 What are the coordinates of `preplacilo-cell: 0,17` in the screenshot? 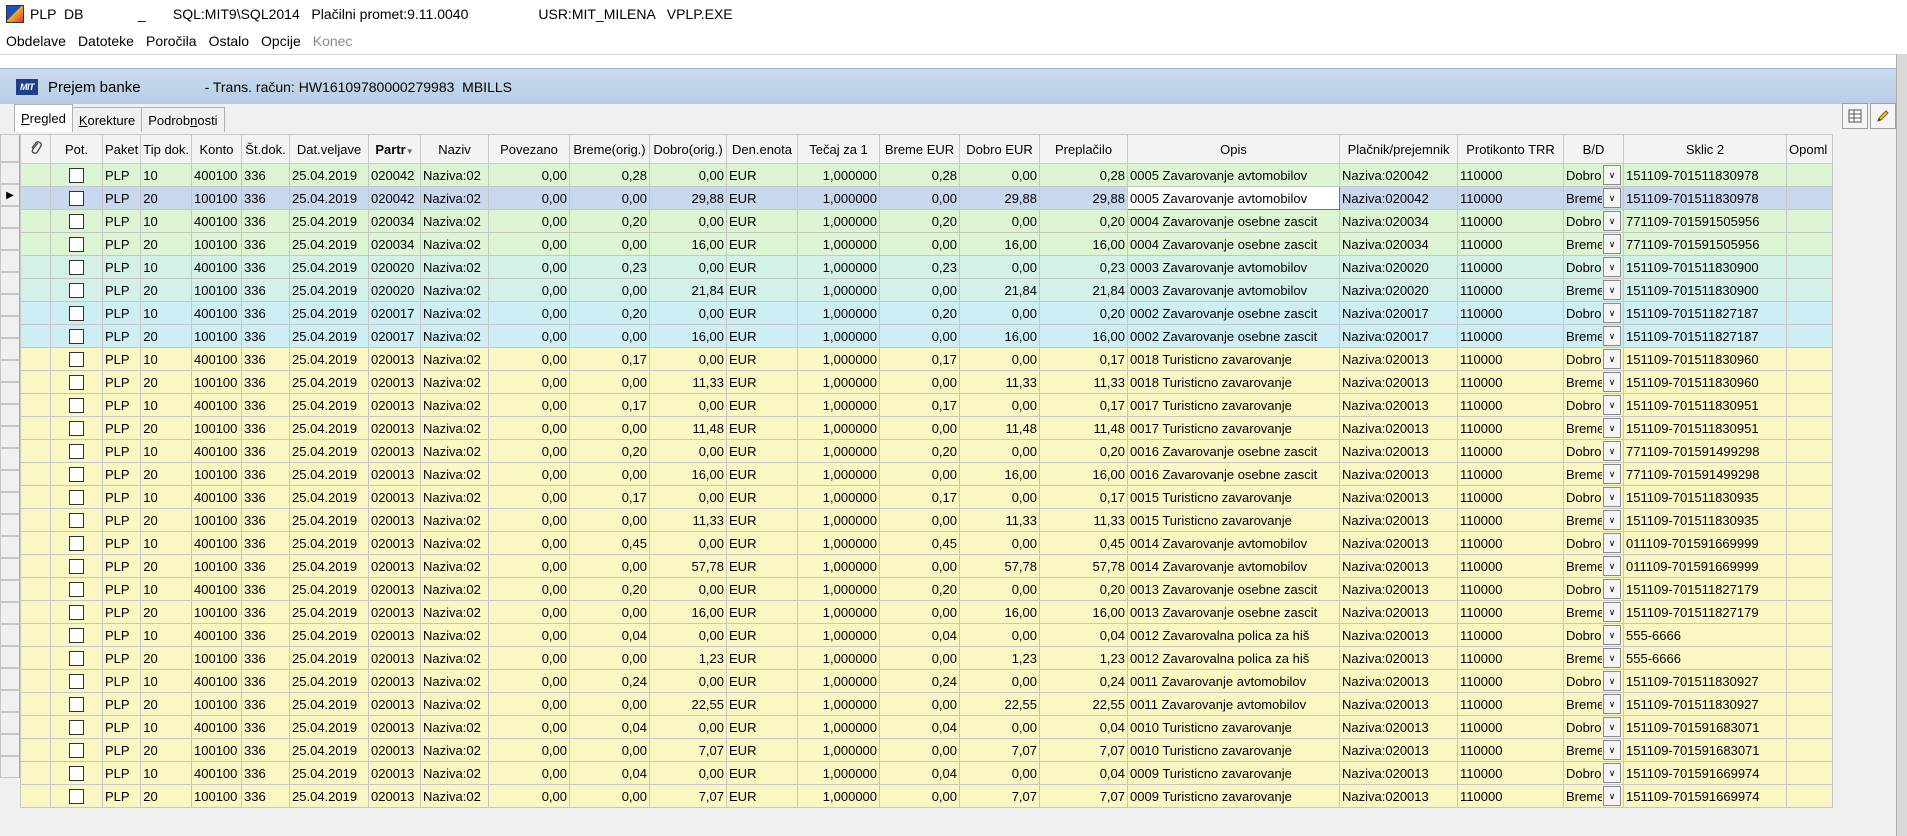 It's located at (1084, 405).